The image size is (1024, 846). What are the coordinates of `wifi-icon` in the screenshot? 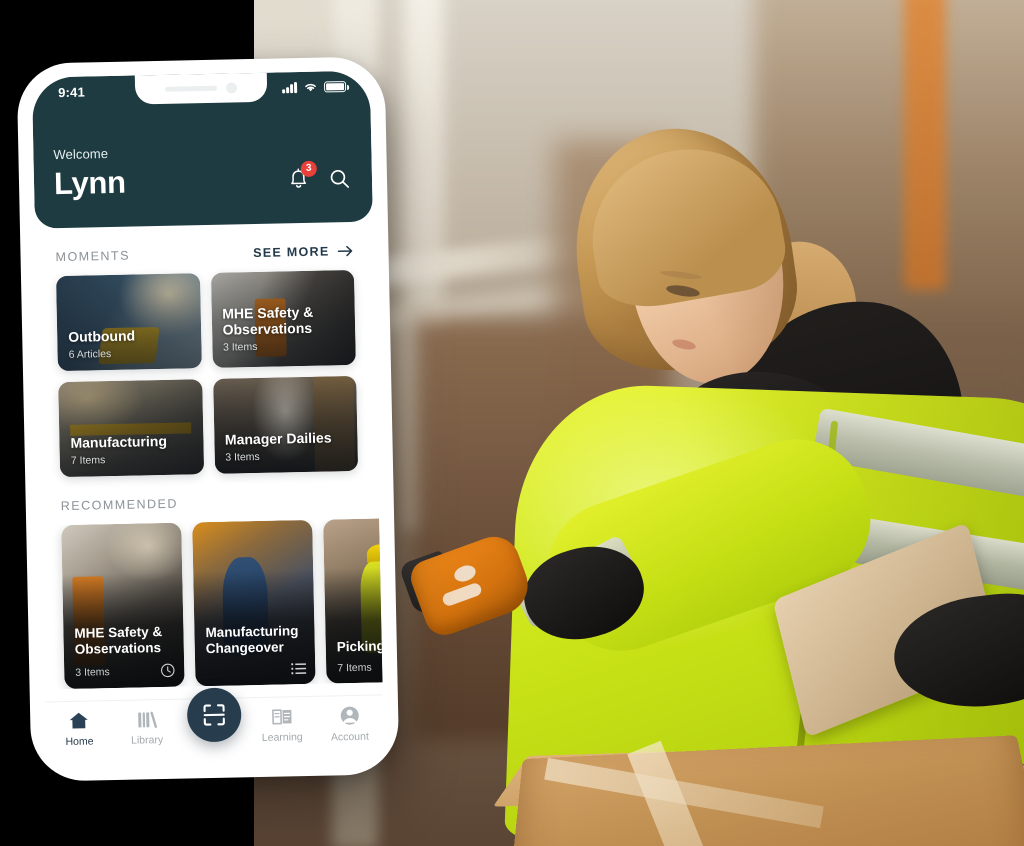 It's located at (310, 87).